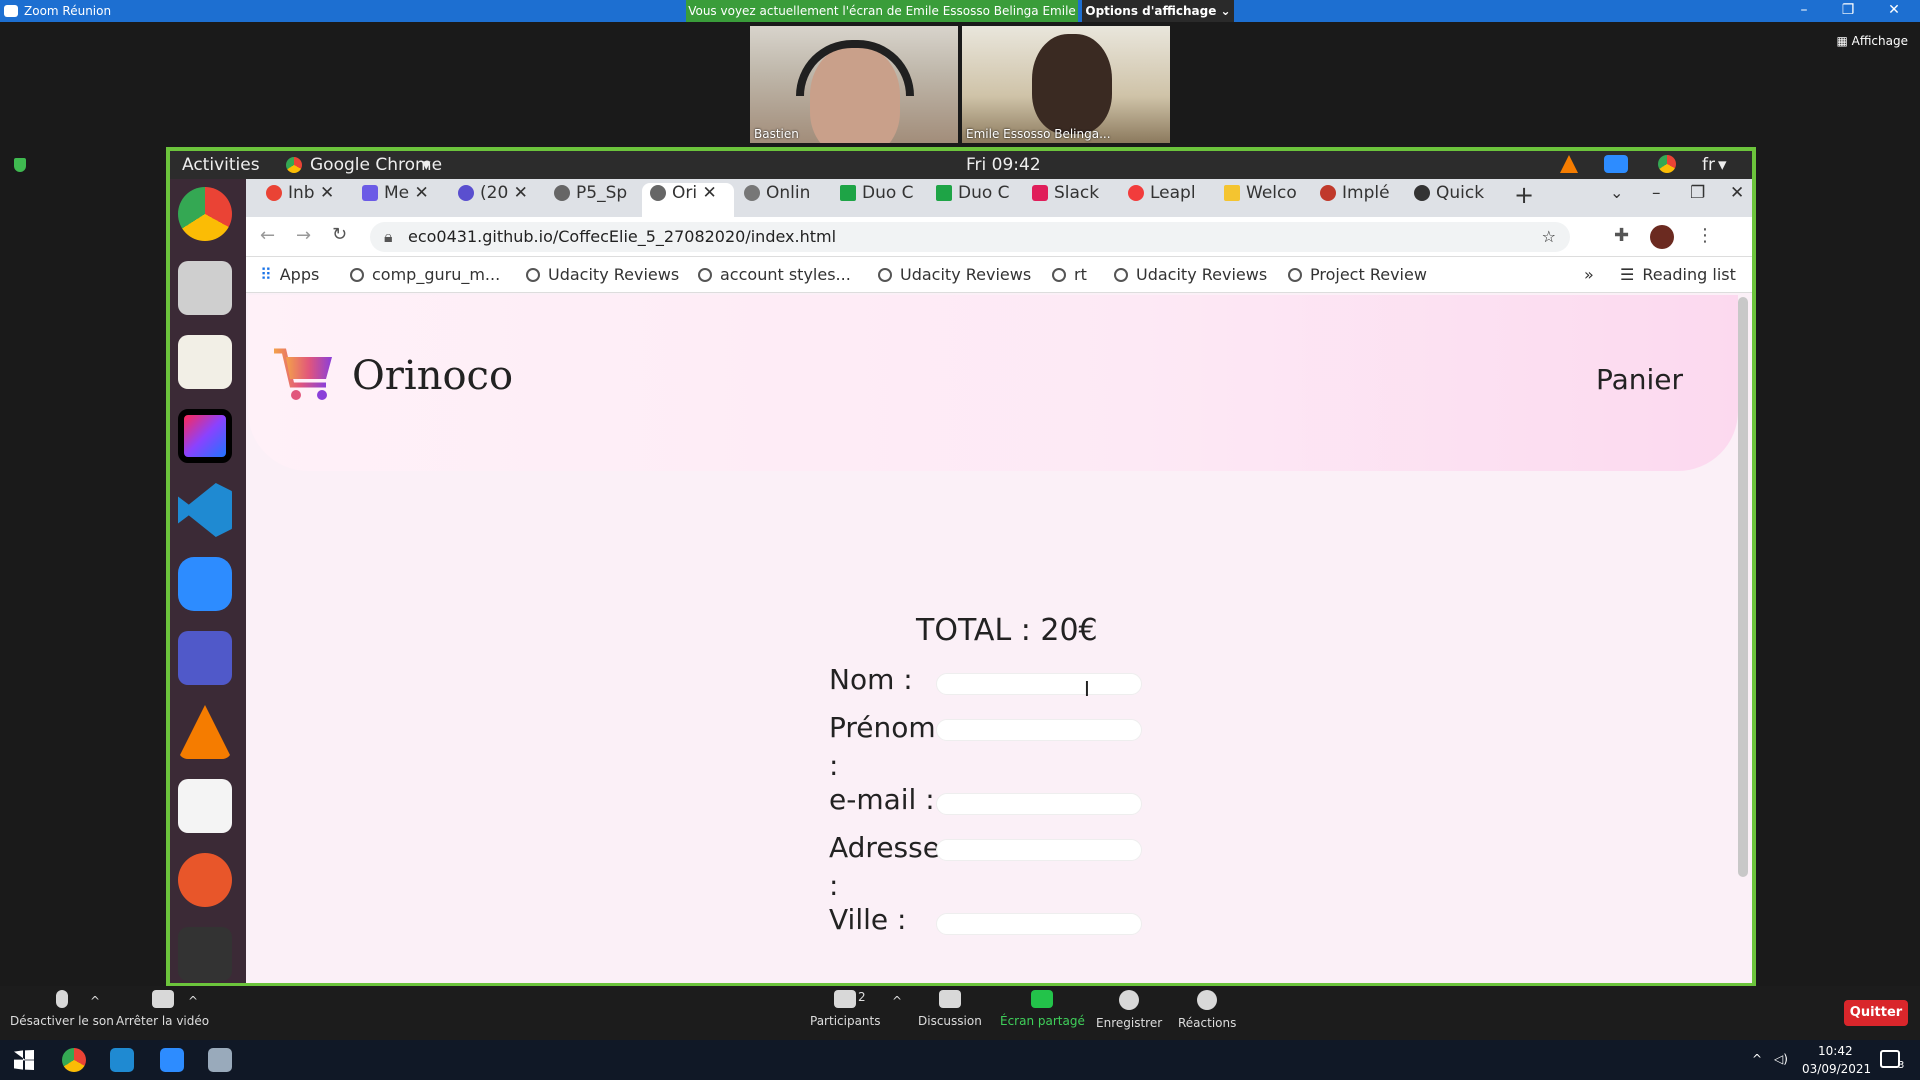 The height and width of the screenshot is (1080, 1920). Describe the element at coordinates (205, 658) in the screenshot. I see `teams-dock-icon` at that location.